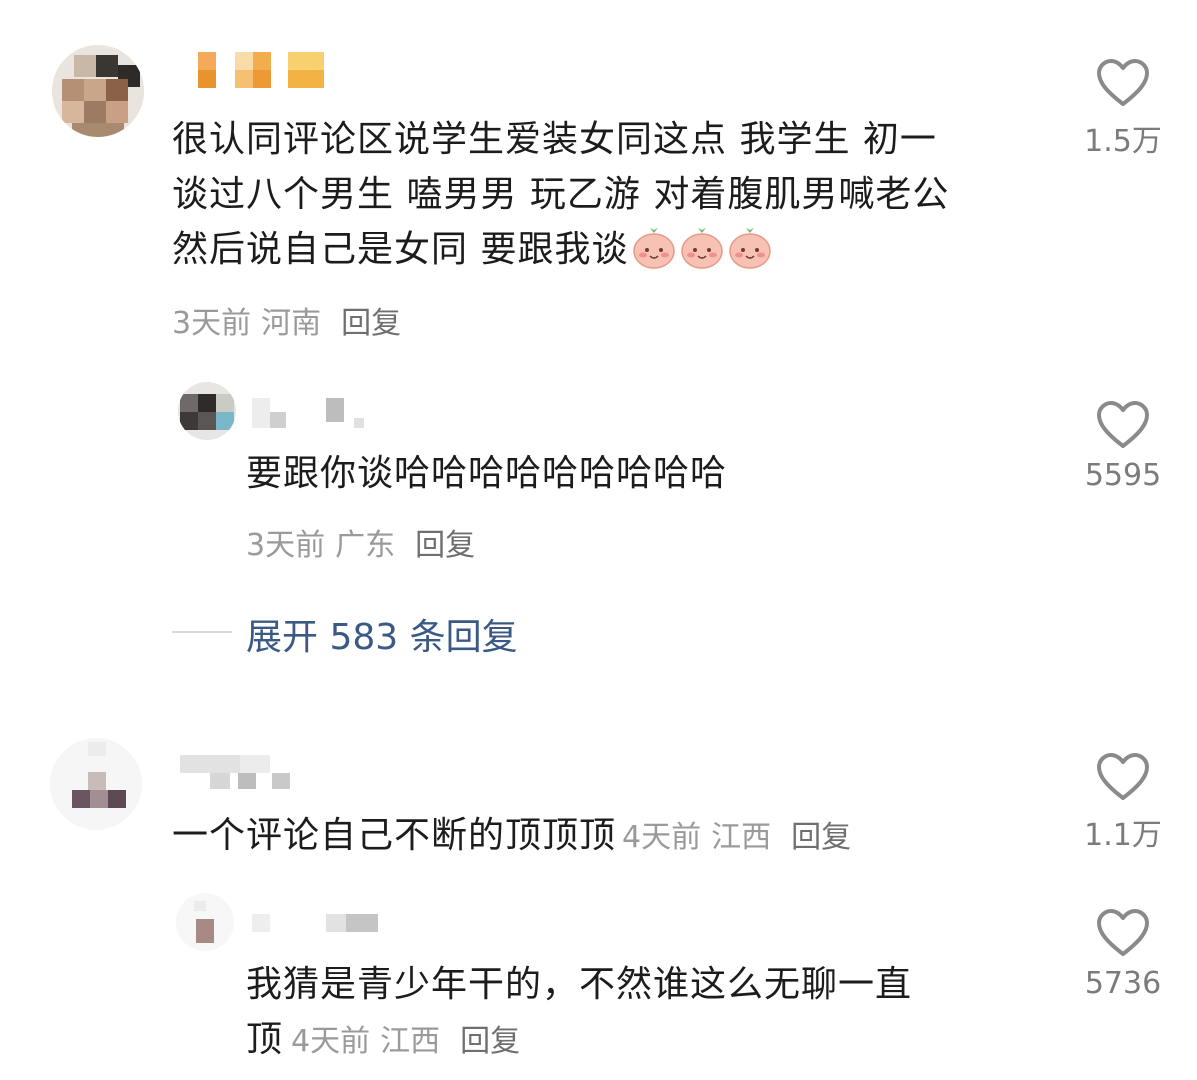  Describe the element at coordinates (365, 545) in the screenshot. I see `reply-location: 广东` at that location.